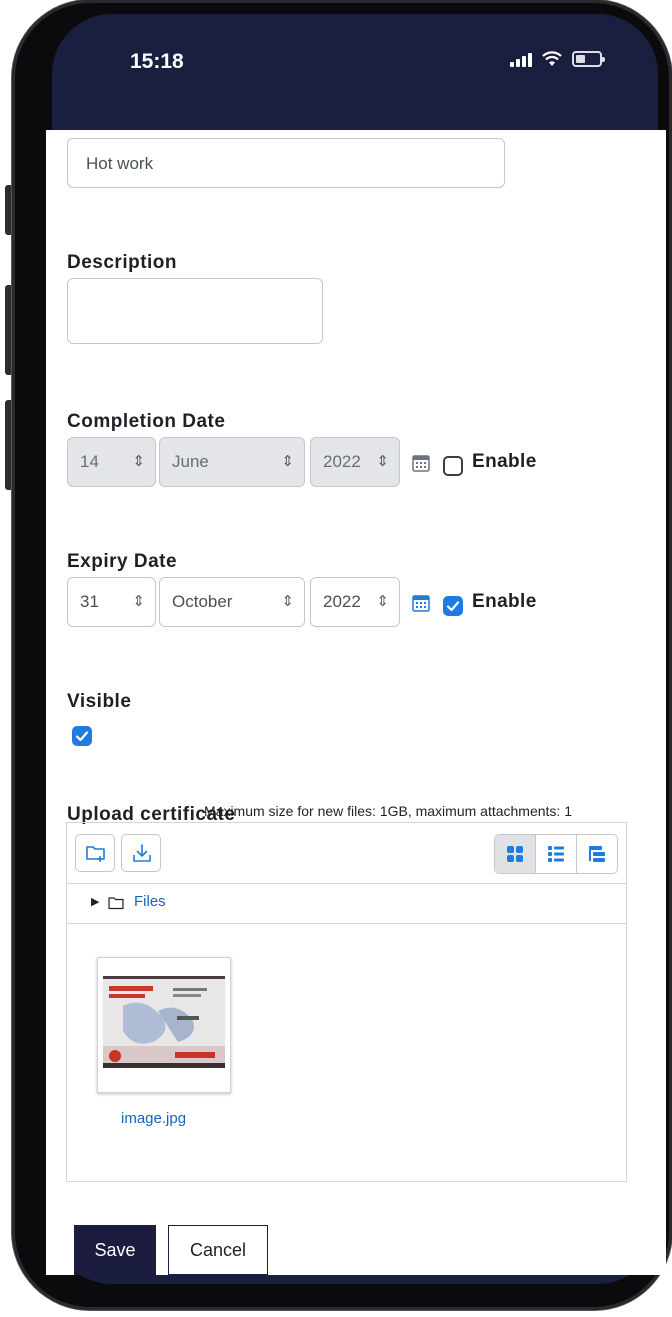  What do you see at coordinates (122, 262) in the screenshot?
I see `description-label: Description` at bounding box center [122, 262].